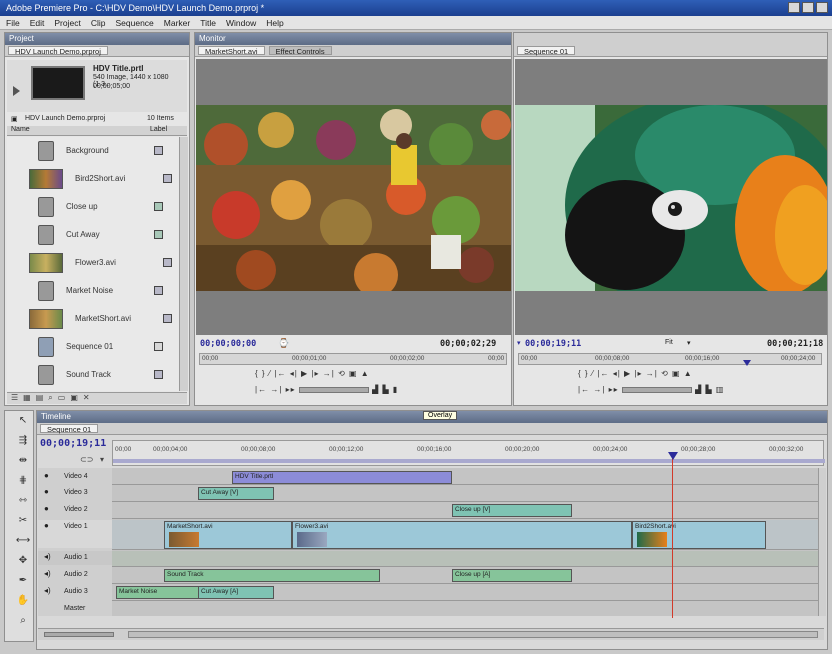  Describe the element at coordinates (23, 543) in the screenshot. I see `slip-tool-icon: ⟷` at that location.